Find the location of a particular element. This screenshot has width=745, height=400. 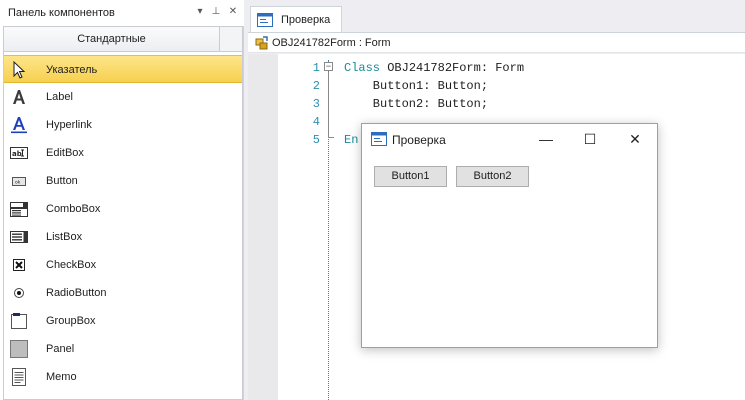

label-icon is located at coordinates (19, 97).